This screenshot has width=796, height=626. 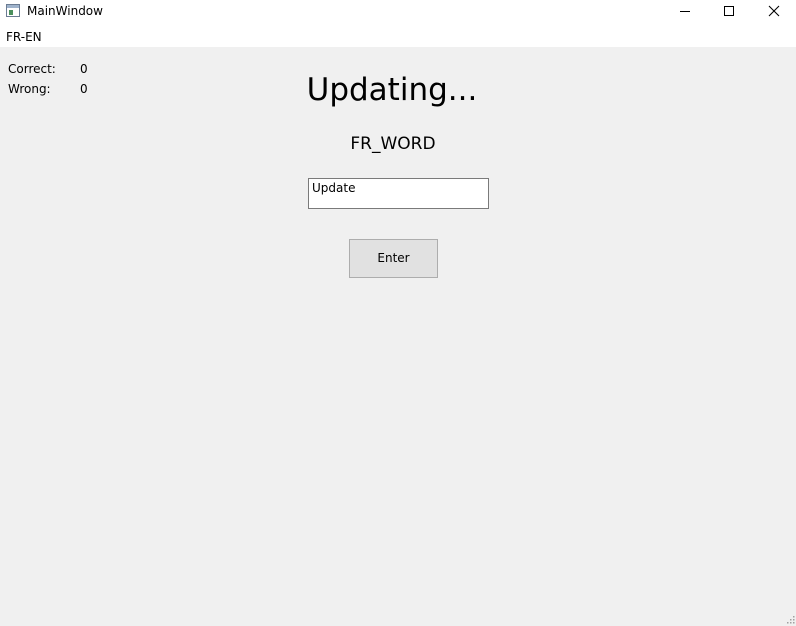 What do you see at coordinates (398, 193) in the screenshot?
I see `answer-input` at bounding box center [398, 193].